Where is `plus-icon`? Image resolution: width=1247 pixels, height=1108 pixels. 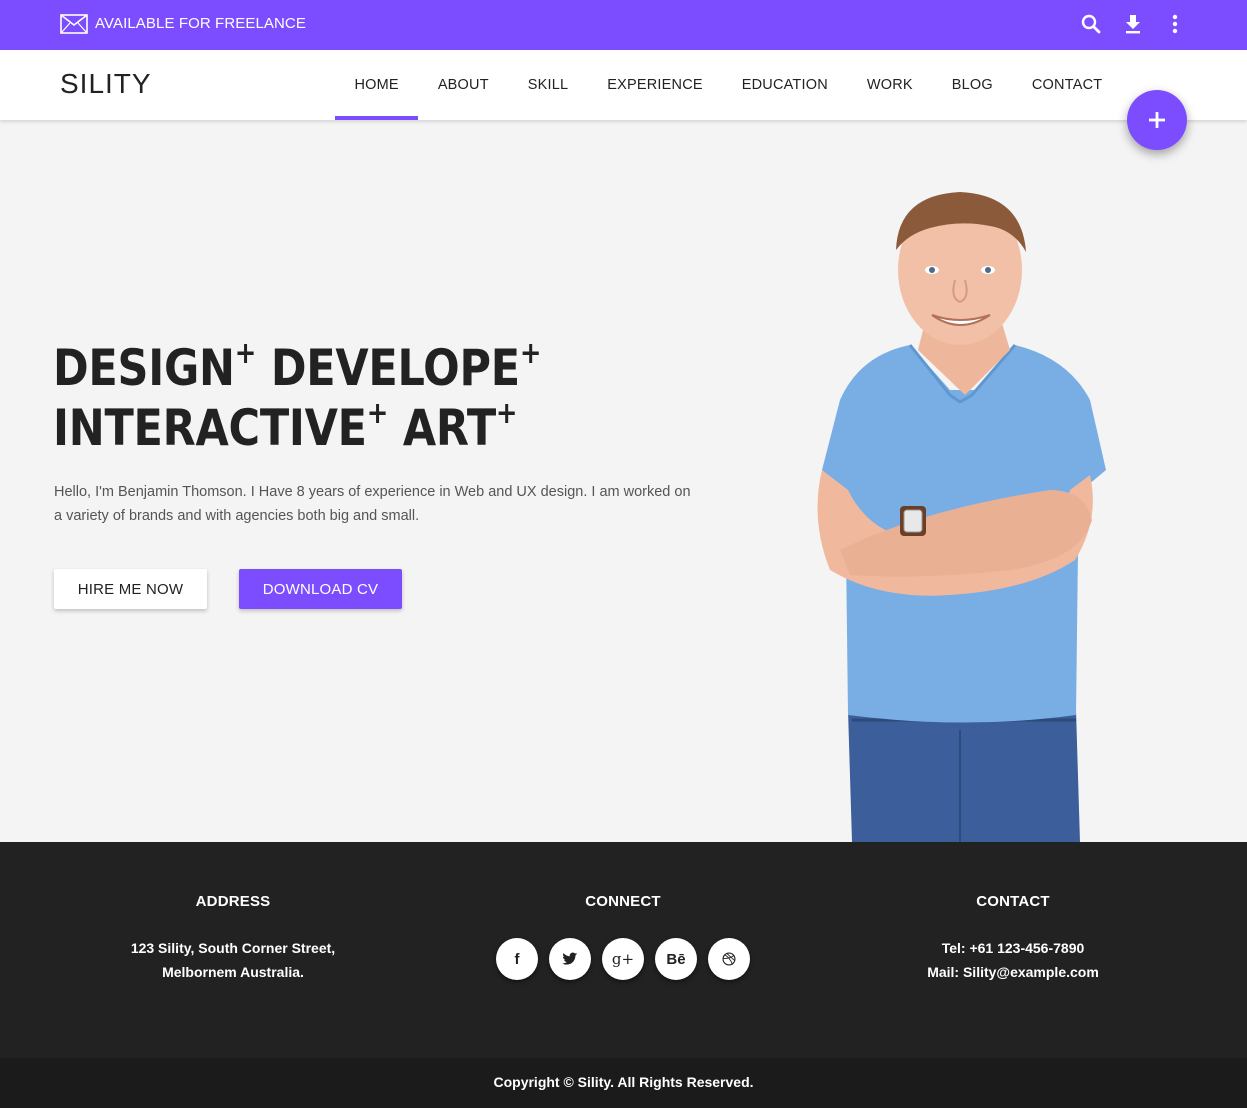 plus-icon is located at coordinates (1157, 120).